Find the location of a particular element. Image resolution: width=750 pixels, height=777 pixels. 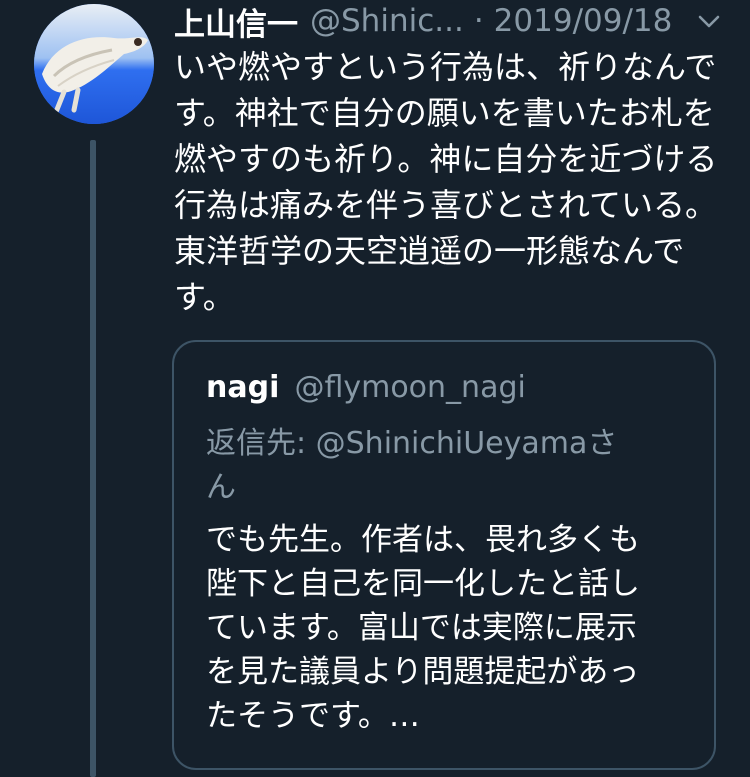

chevron-down-icon is located at coordinates (709, 21).